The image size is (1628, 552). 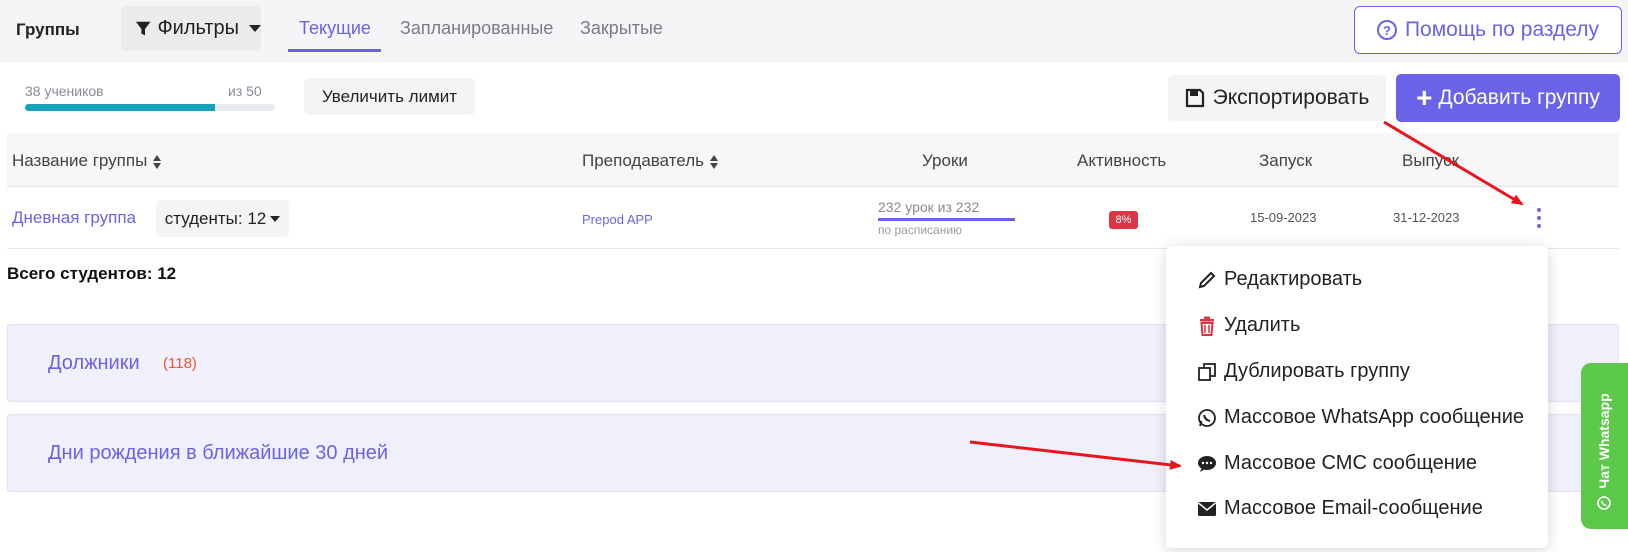 What do you see at coordinates (245, 91) in the screenshot?
I see `students-limit: из 50` at bounding box center [245, 91].